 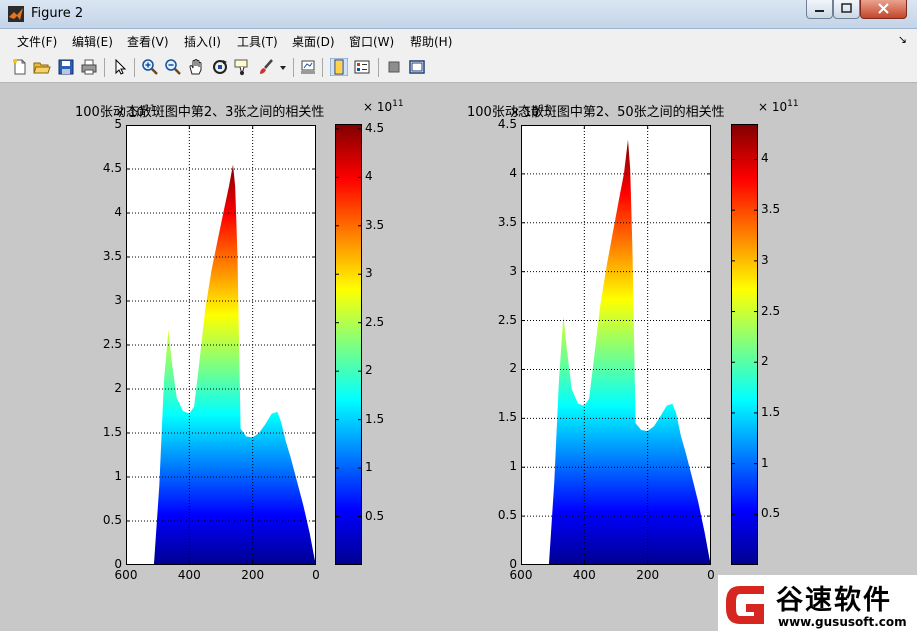 What do you see at coordinates (417, 67) in the screenshot?
I see `show-plot-tools-icon` at bounding box center [417, 67].